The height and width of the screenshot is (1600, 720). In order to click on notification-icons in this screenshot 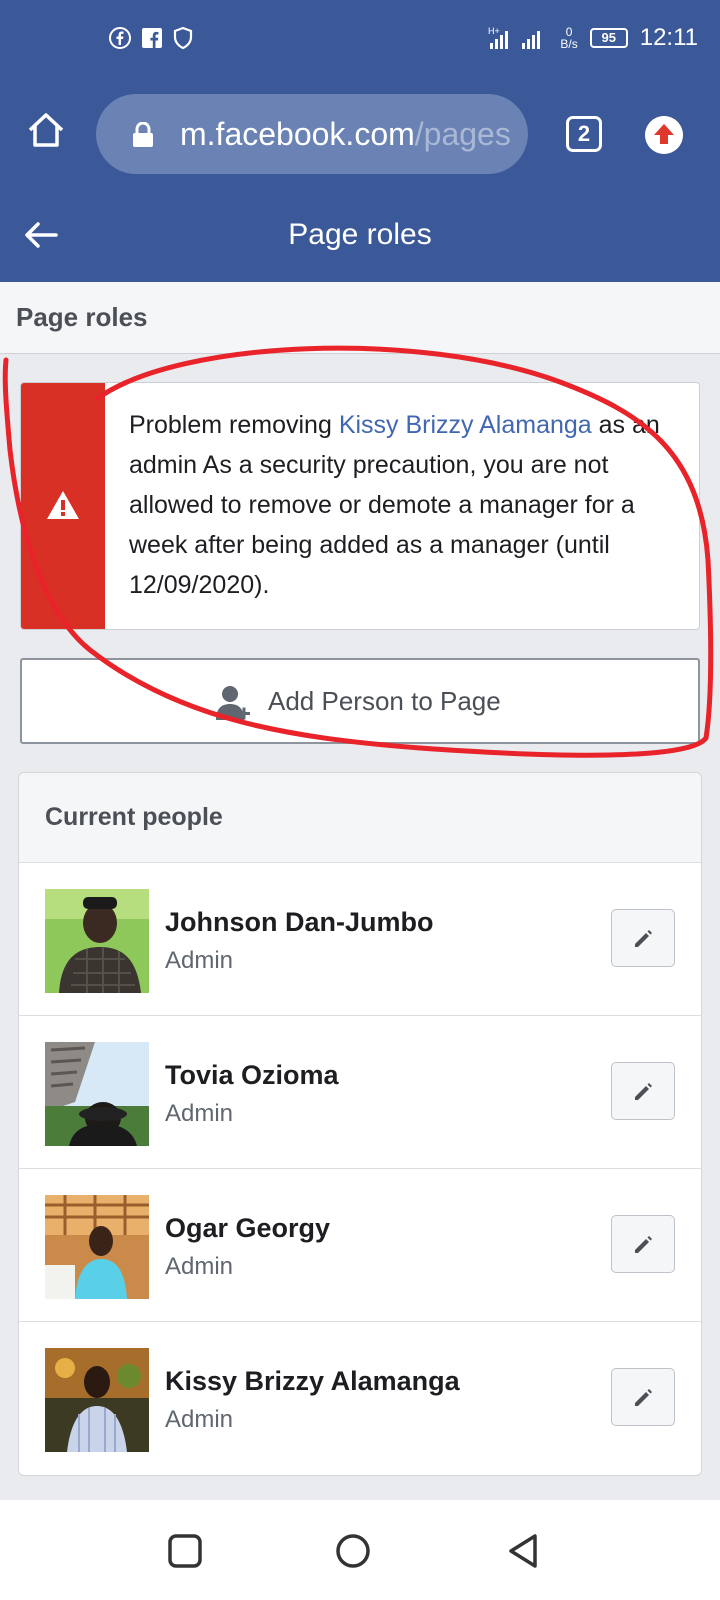, I will do `click(151, 38)`.